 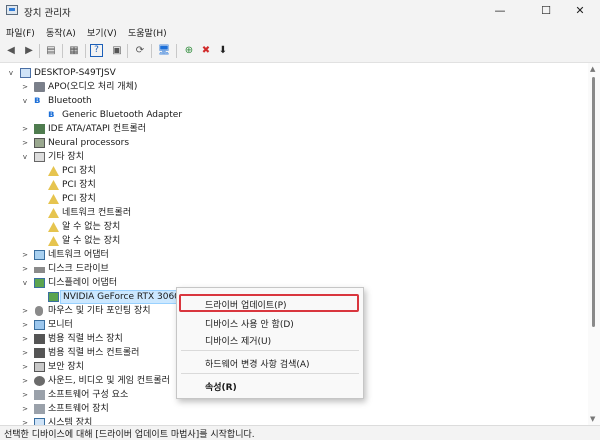 What do you see at coordinates (88, 395) in the screenshot?
I see `tree-node-label: 소프트웨어 구성 요소` at bounding box center [88, 395].